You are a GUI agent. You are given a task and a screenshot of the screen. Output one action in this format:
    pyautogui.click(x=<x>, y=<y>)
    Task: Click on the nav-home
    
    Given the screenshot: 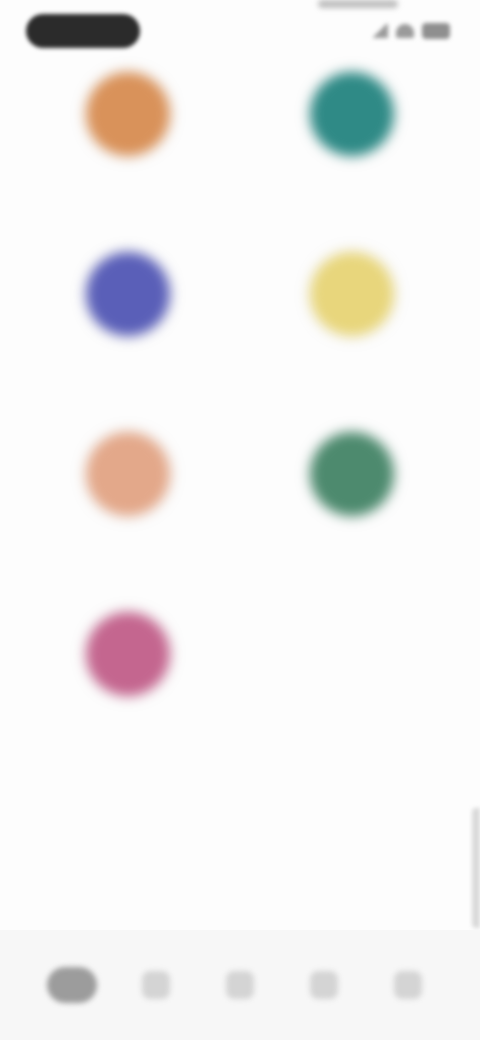 What is the action you would take?
    pyautogui.click(x=72, y=985)
    